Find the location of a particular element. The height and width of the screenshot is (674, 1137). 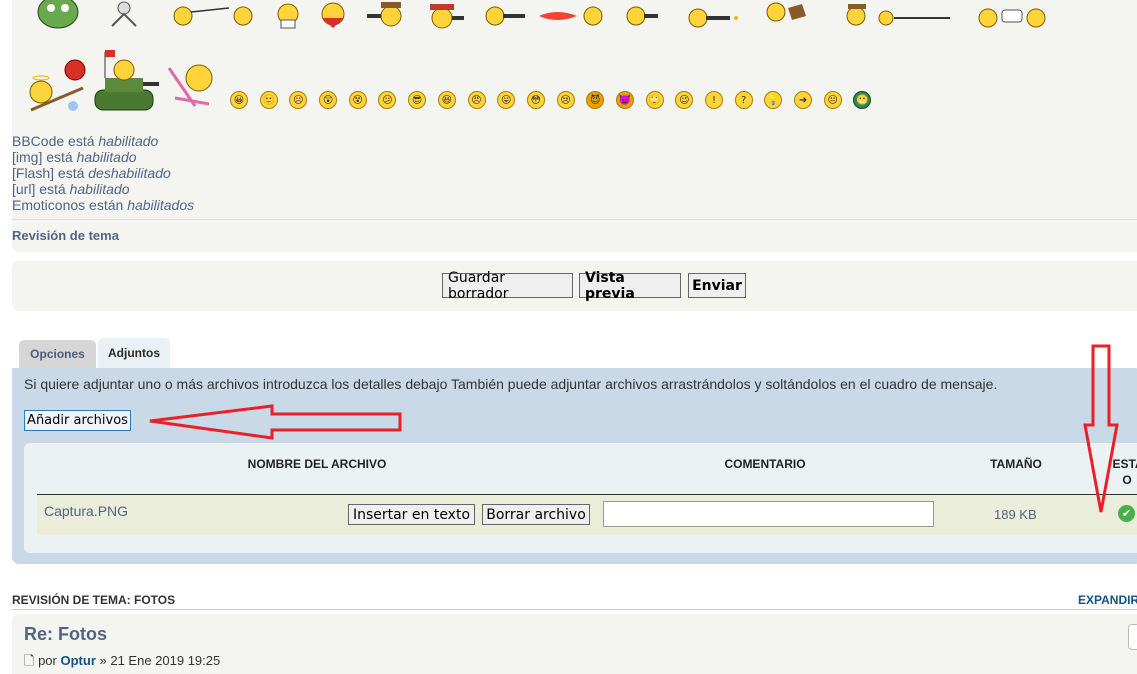

fencing-smilies-icon is located at coordinates (214, 15).